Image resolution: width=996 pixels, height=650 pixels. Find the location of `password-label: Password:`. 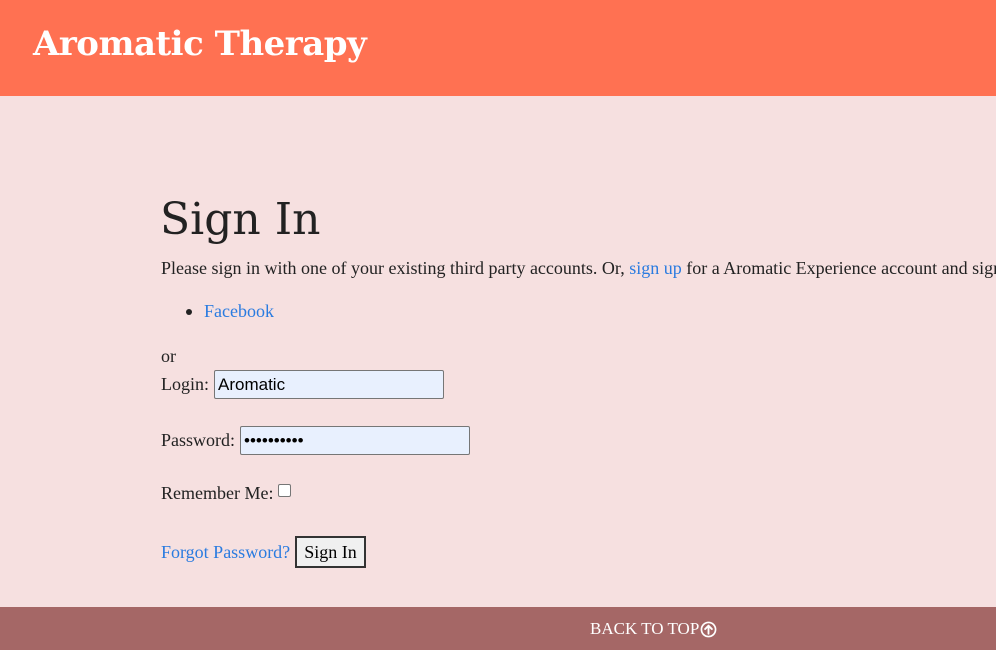

password-label: Password: is located at coordinates (198, 440).